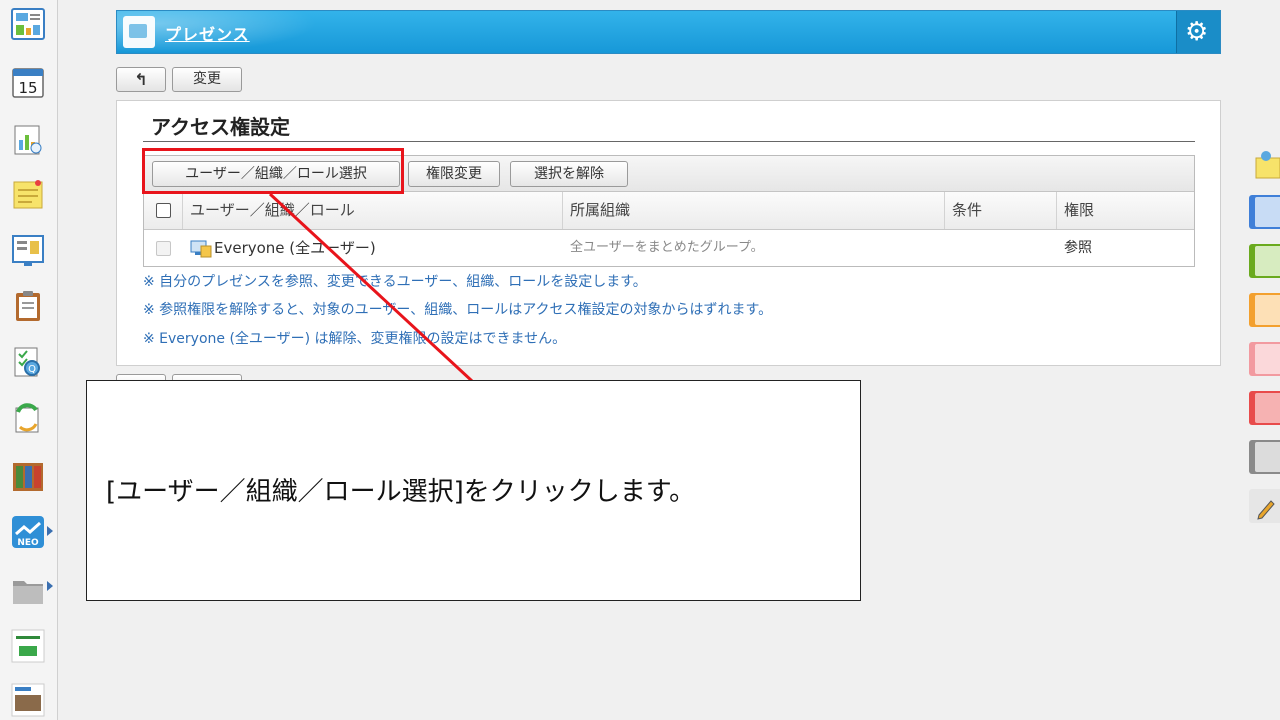  Describe the element at coordinates (28, 140) in the screenshot. I see `report-icon` at that location.